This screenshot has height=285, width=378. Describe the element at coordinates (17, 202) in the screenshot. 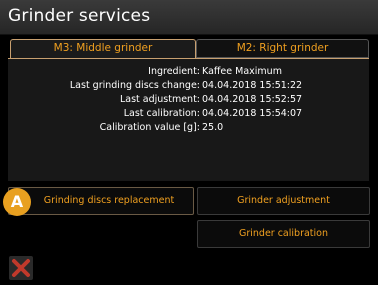

I see `annotation-badge: A` at that location.